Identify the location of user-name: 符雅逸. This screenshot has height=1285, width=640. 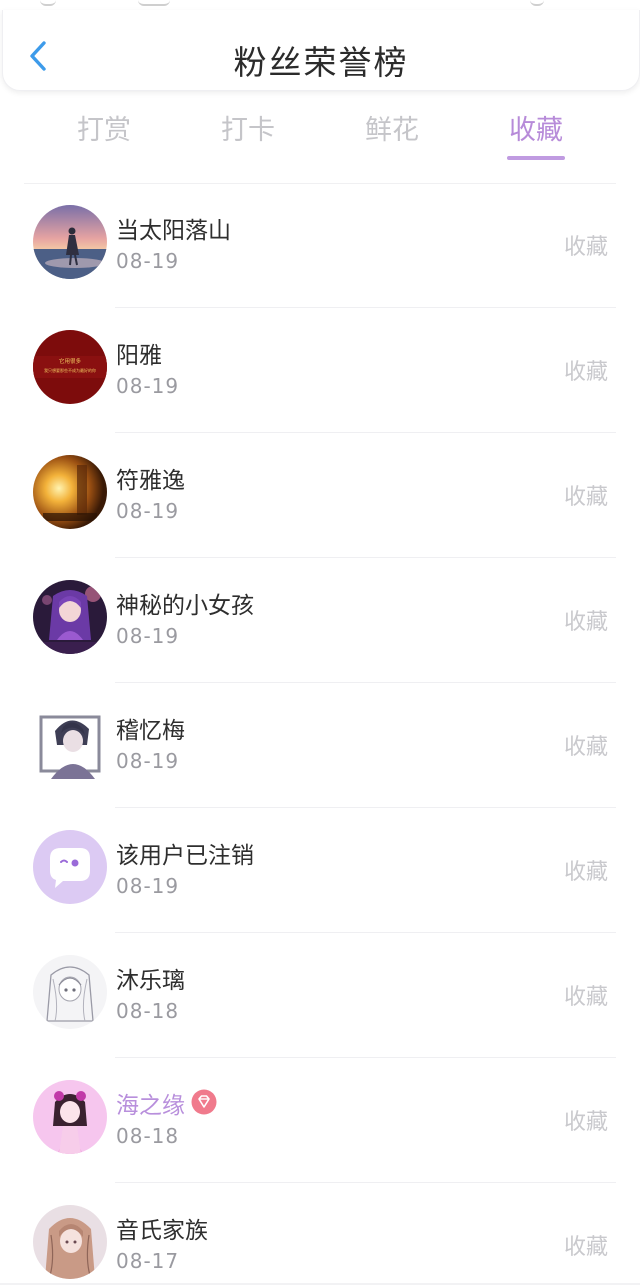
(150, 481).